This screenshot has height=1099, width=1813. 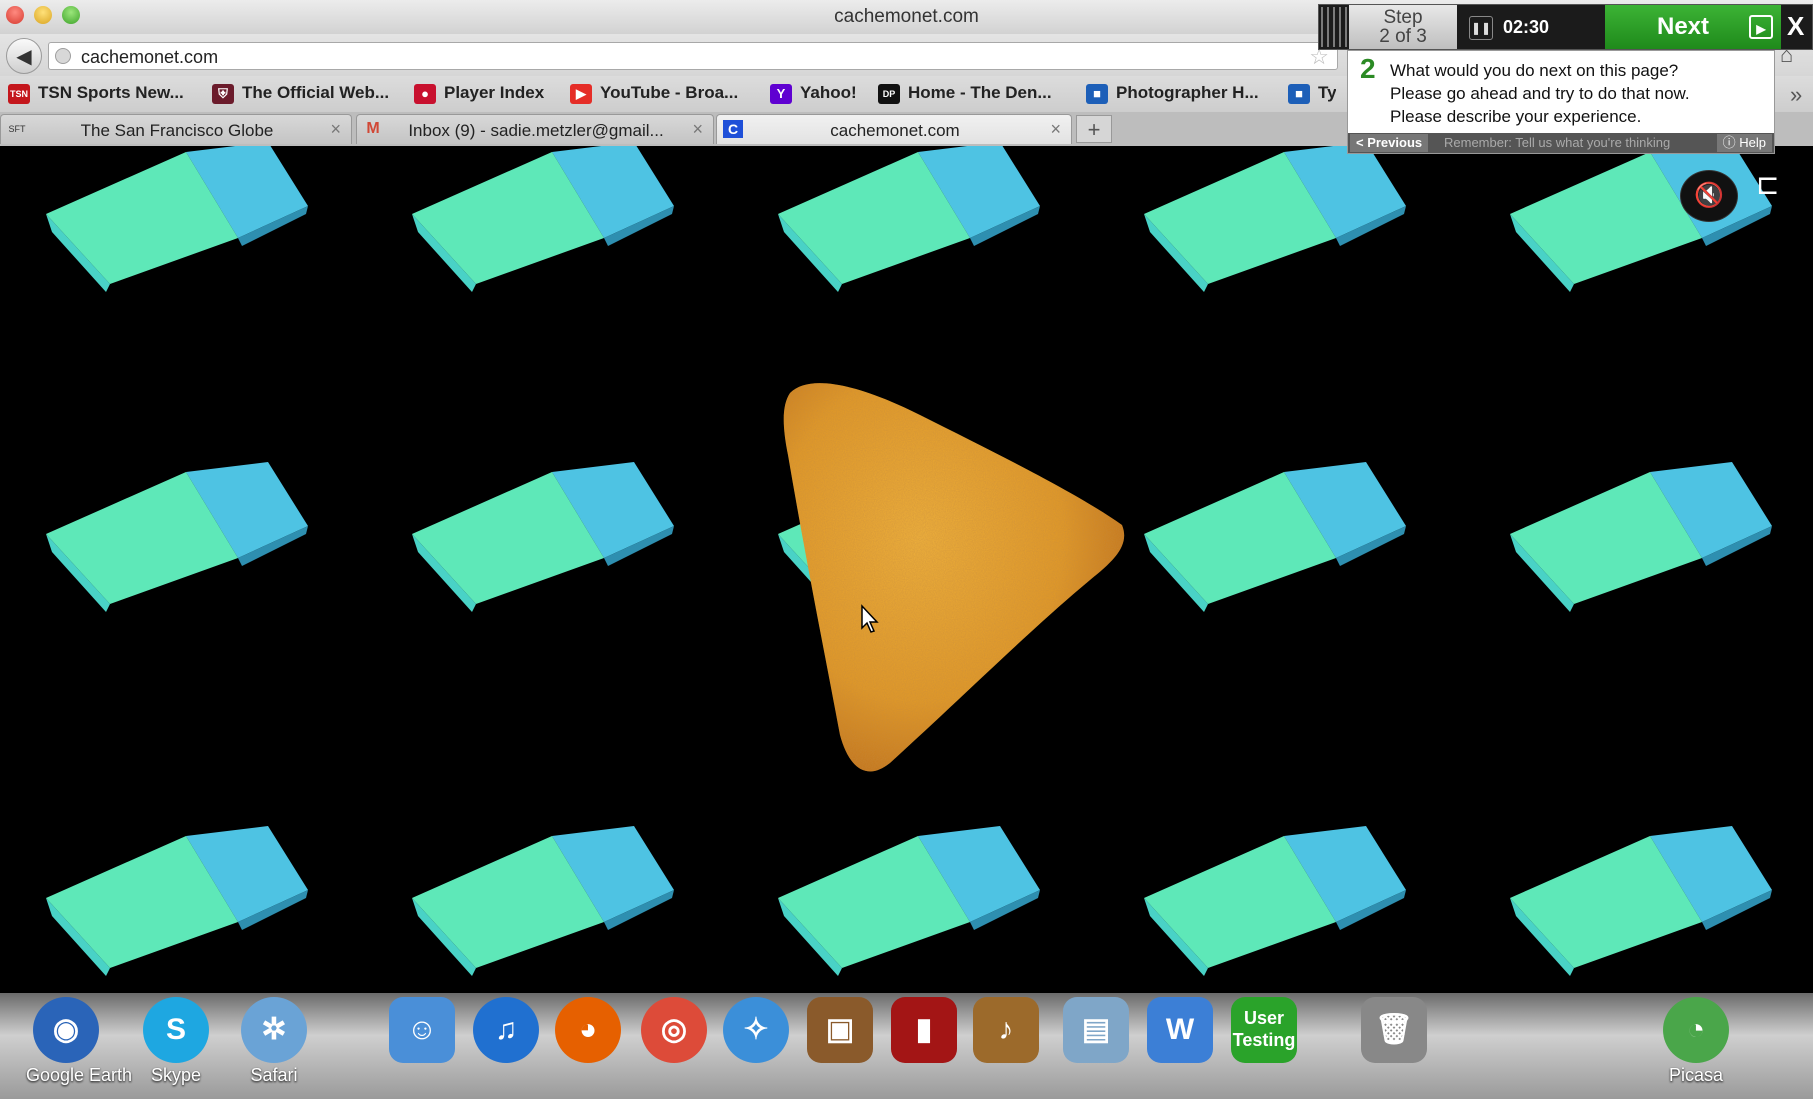 What do you see at coordinates (1516, 116) in the screenshot?
I see `task-question-line: Please describe your experience.` at bounding box center [1516, 116].